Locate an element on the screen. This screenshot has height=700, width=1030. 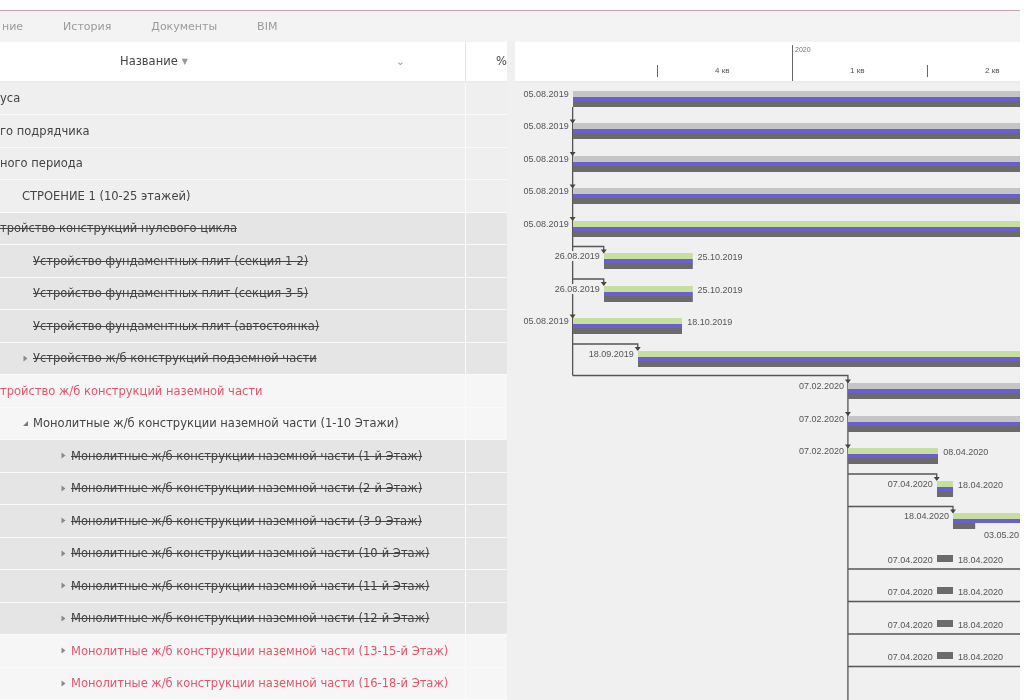
task-name: Монолитные ж/б конструкции наземной части (10-й Этаж) is located at coordinates (250, 553).